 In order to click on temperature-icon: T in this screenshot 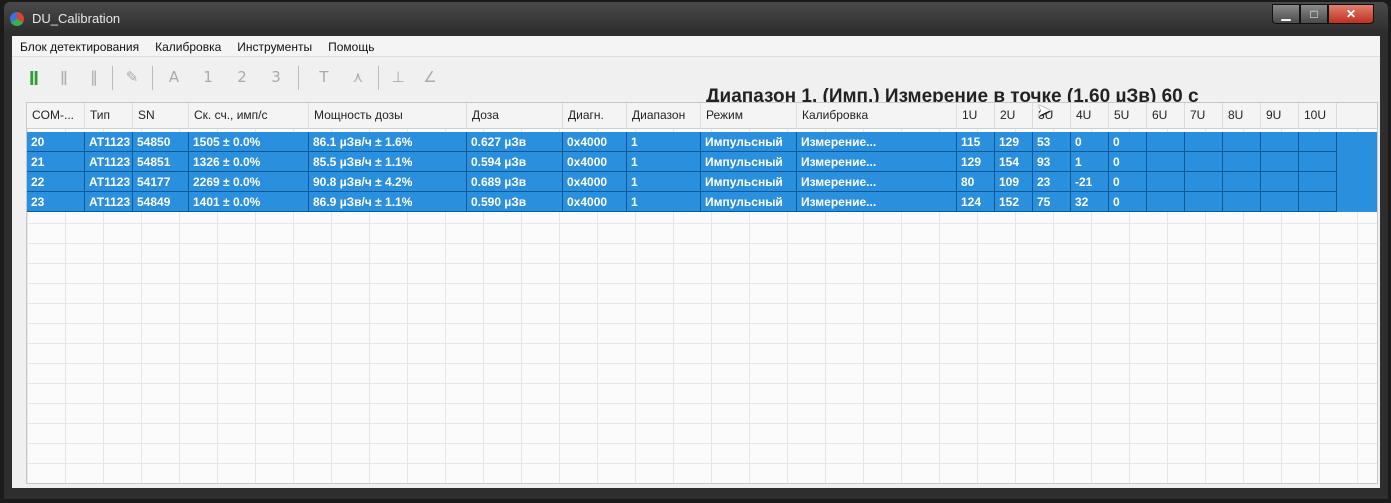, I will do `click(324, 77)`.